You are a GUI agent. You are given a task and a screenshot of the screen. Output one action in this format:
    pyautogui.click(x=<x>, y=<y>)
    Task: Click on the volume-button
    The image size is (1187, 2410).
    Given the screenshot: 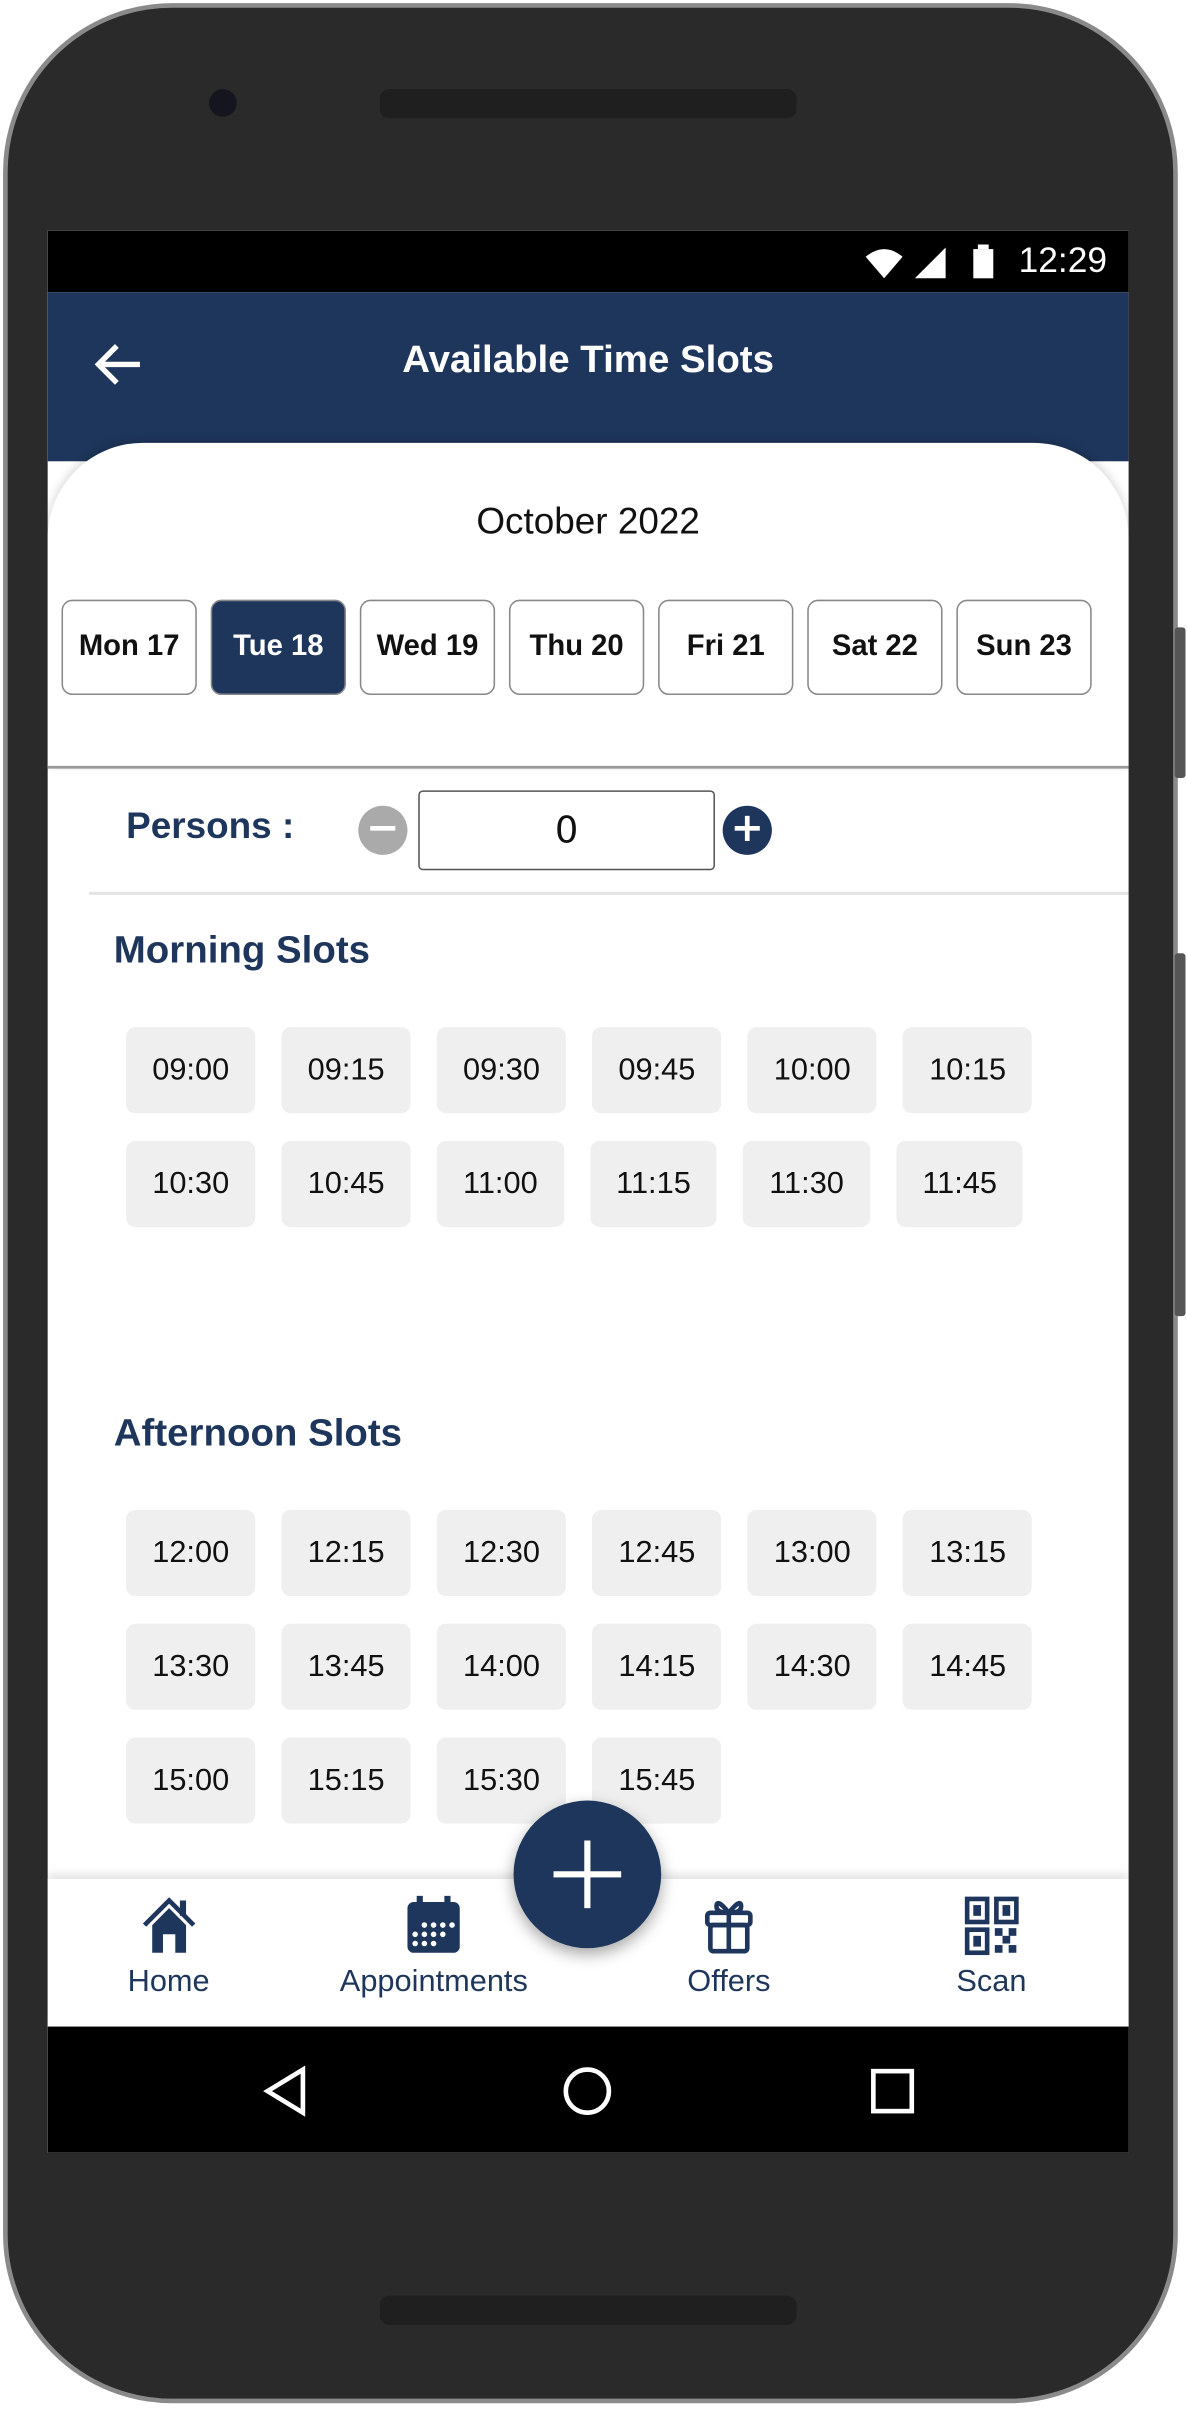 What is the action you would take?
    pyautogui.click(x=1180, y=703)
    